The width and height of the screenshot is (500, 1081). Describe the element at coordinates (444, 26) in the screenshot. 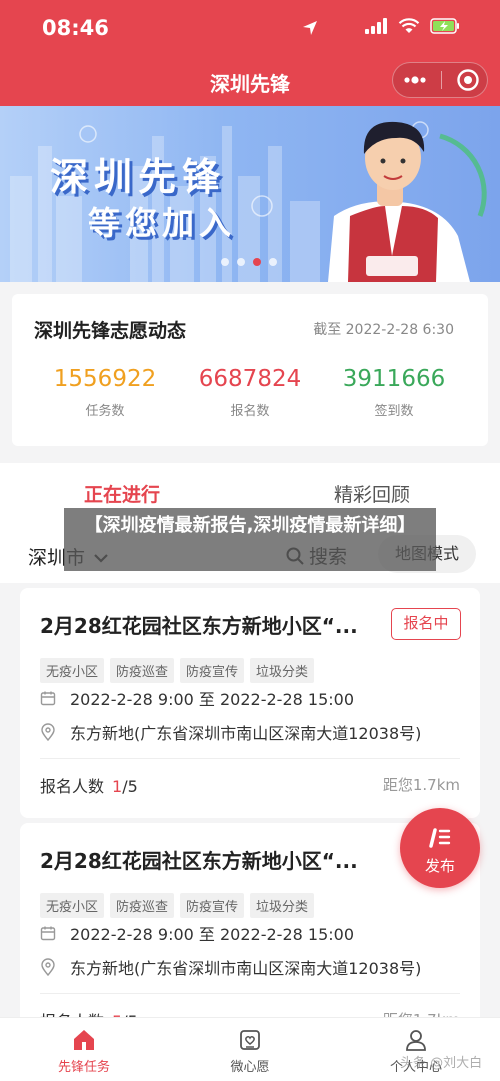

I see `battery-icon` at that location.